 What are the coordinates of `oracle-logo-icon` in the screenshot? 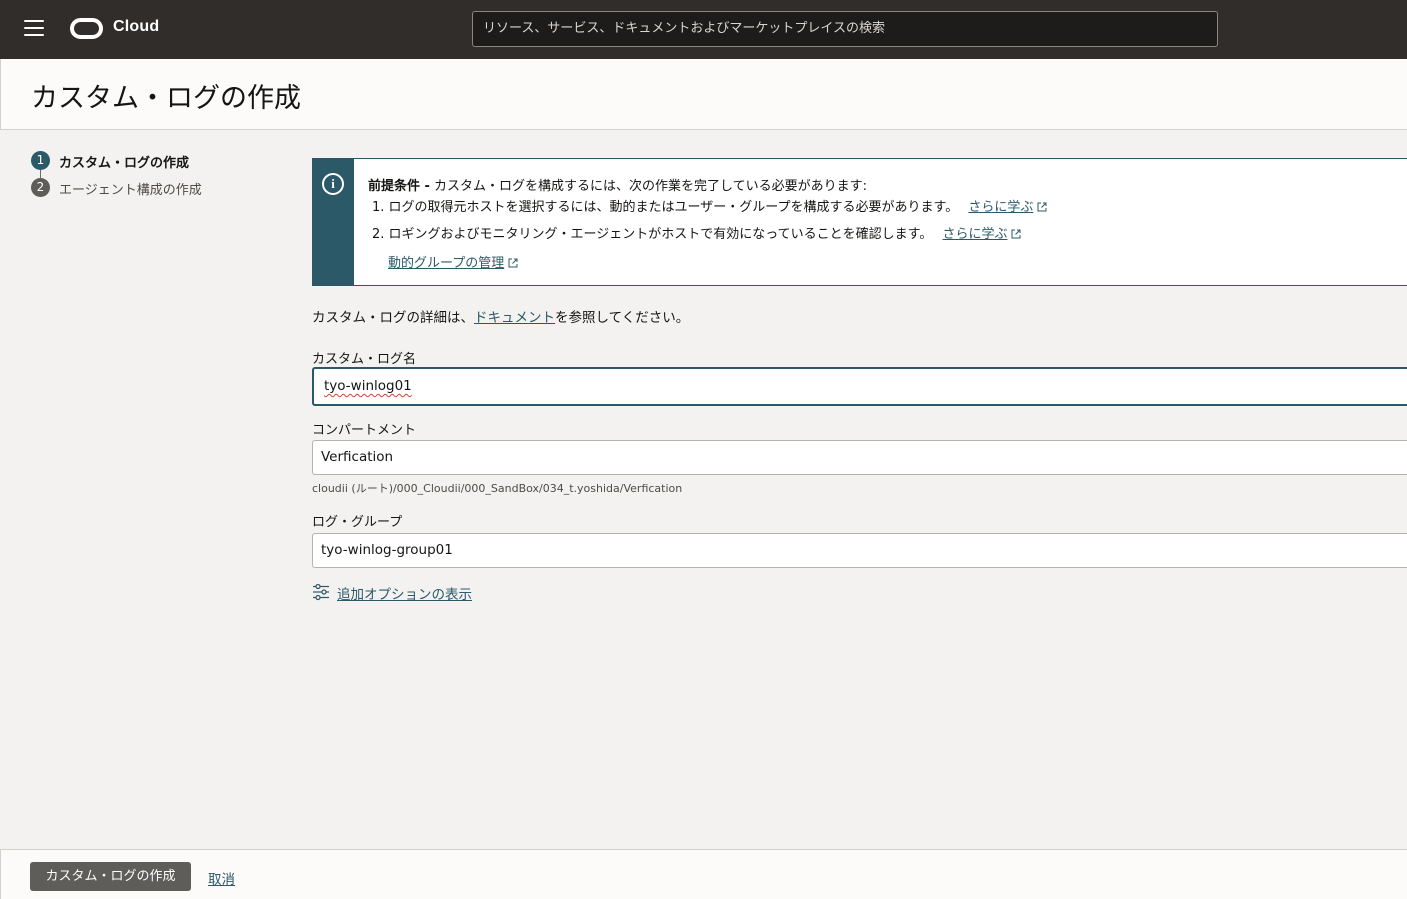 It's located at (86, 28).